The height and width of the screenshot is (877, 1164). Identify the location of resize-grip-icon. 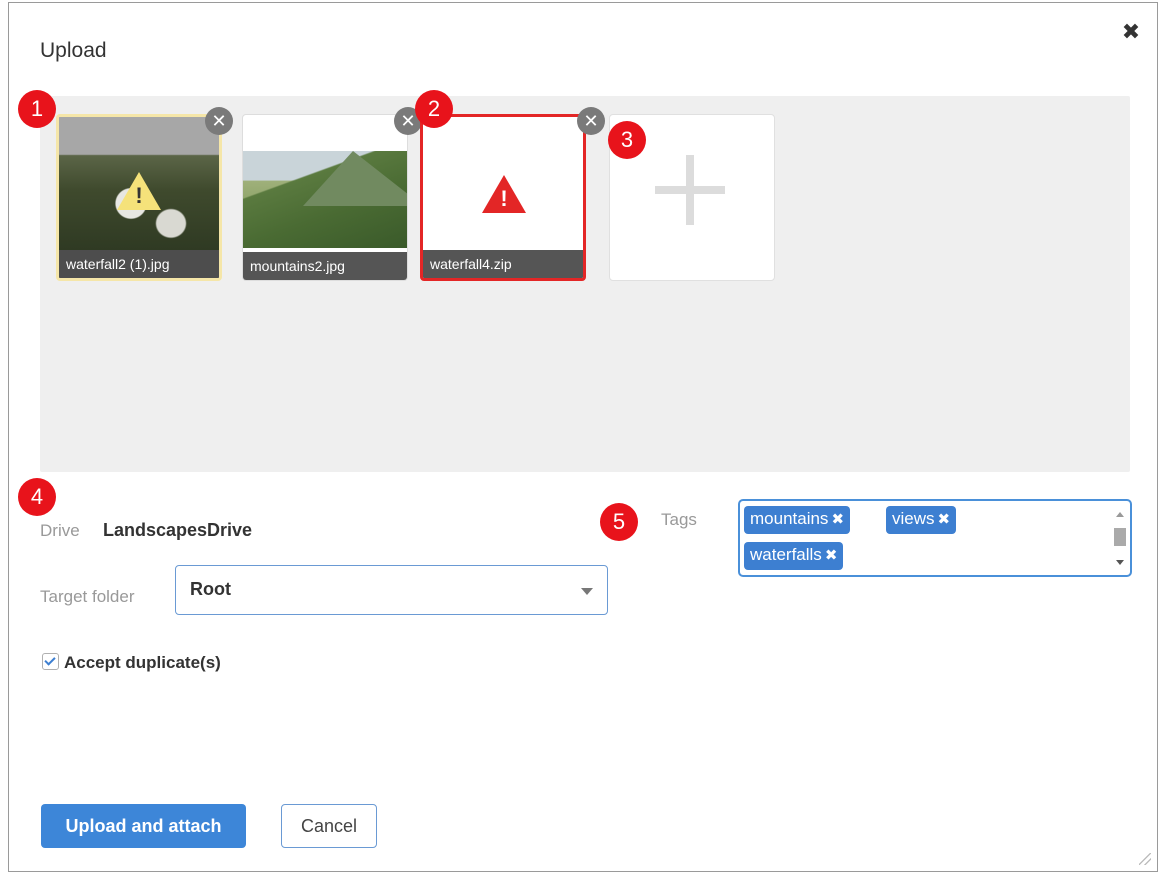
(1145, 859).